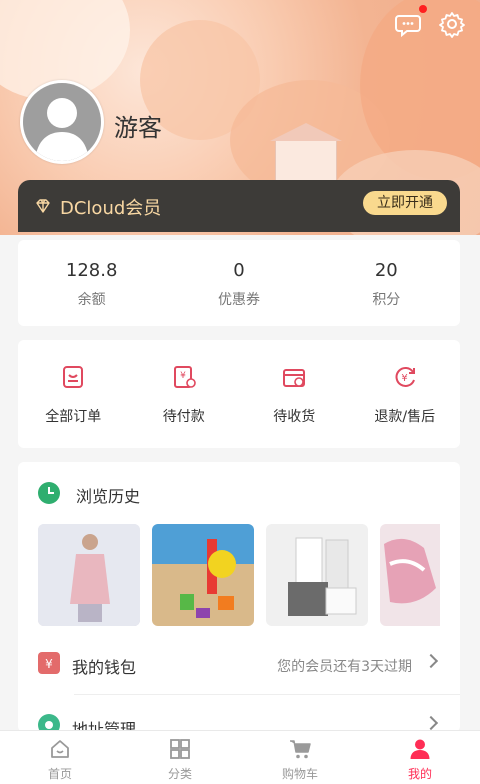 This screenshot has height=784, width=480. What do you see at coordinates (405, 394) in the screenshot?
I see `order-refund: ¥ 退款/售后` at bounding box center [405, 394].